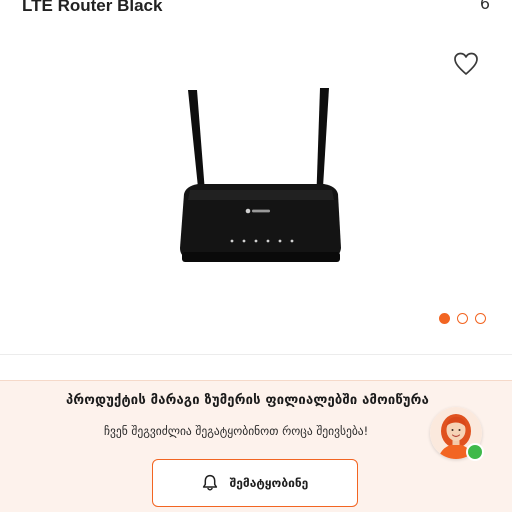 This screenshot has width=512, height=512. I want to click on heart-outline-icon, so click(466, 64).